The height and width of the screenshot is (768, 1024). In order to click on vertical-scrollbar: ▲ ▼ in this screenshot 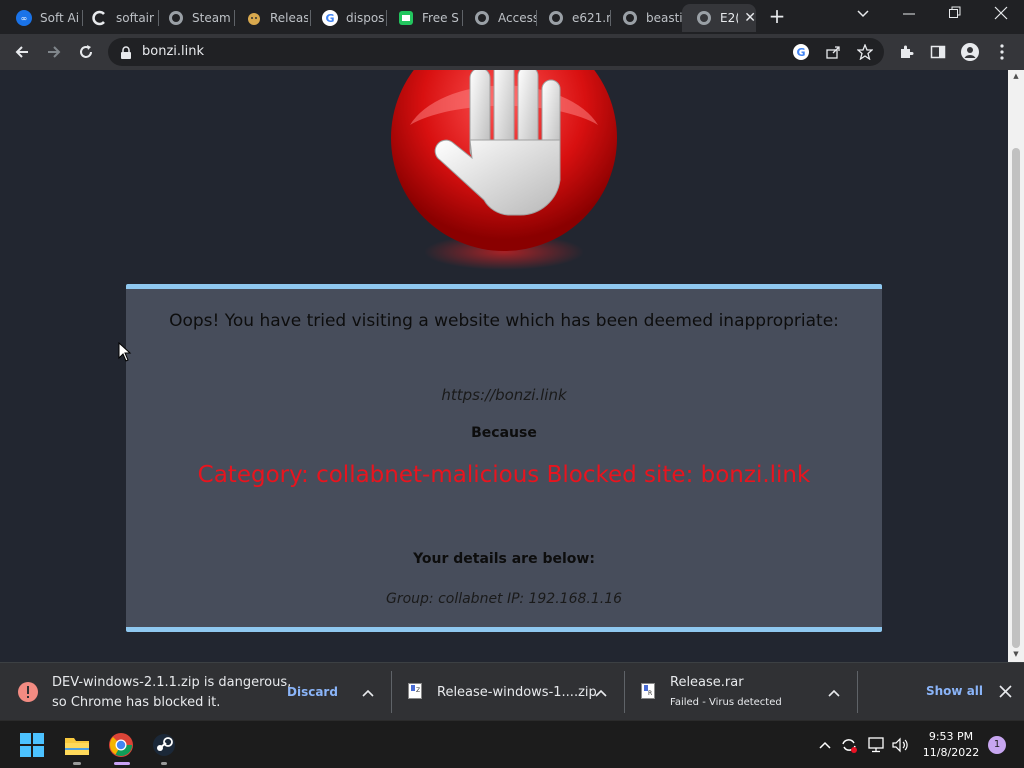, I will do `click(1016, 366)`.